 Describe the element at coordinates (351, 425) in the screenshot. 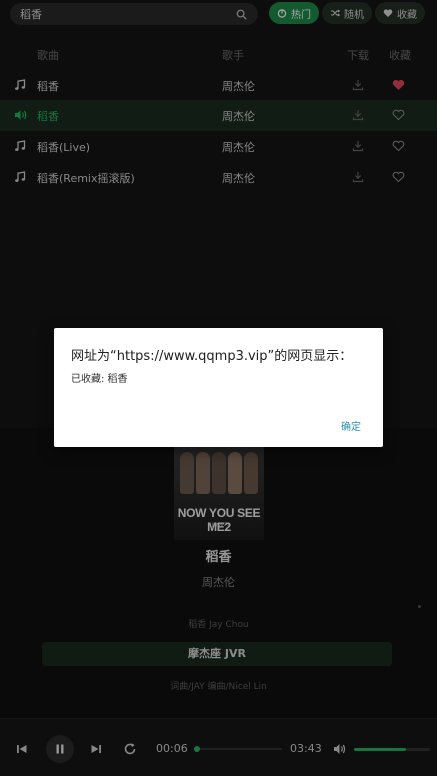

I see `dialog-ok-button: 确定` at that location.